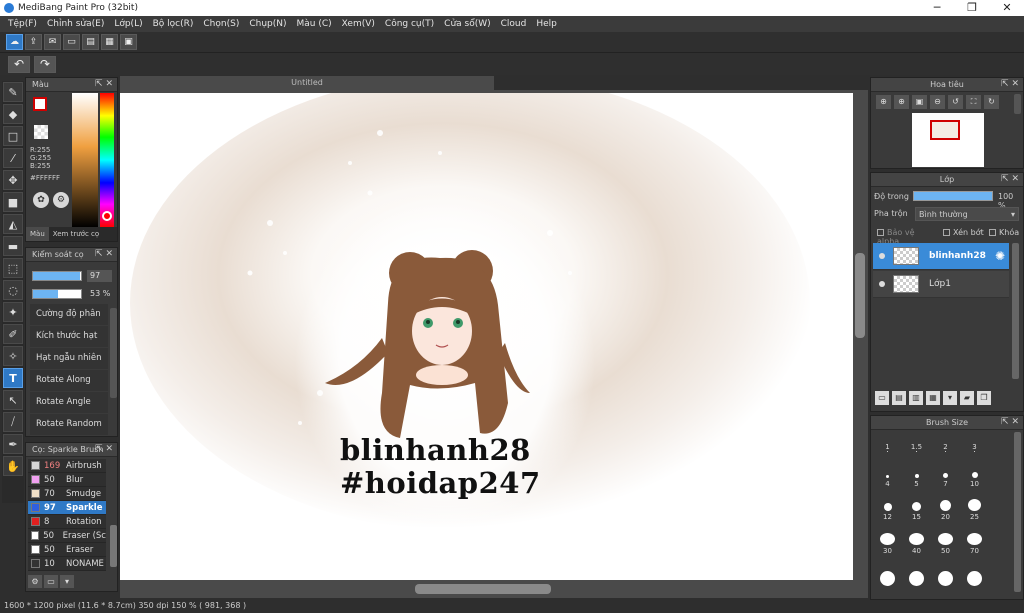  Describe the element at coordinates (882, 284) in the screenshot. I see `visibility-icon` at that location.